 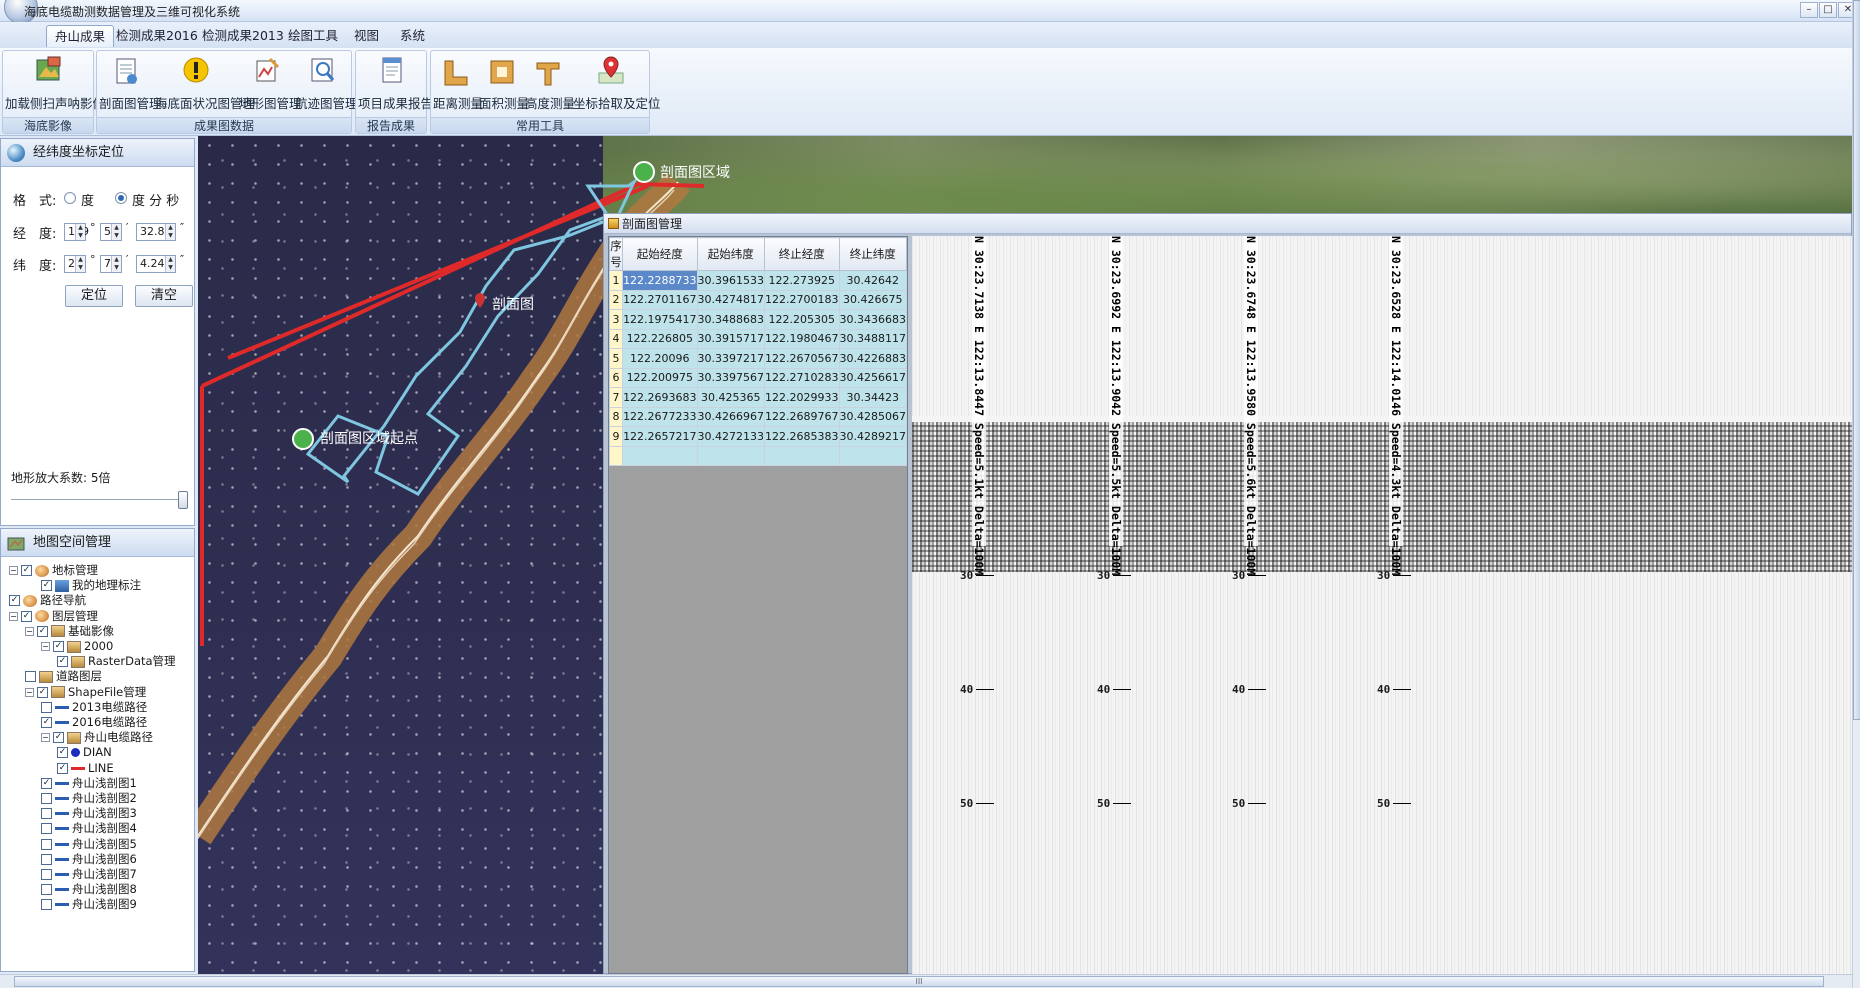 I want to click on table-cell: 30.3961533, so click(x=731, y=280).